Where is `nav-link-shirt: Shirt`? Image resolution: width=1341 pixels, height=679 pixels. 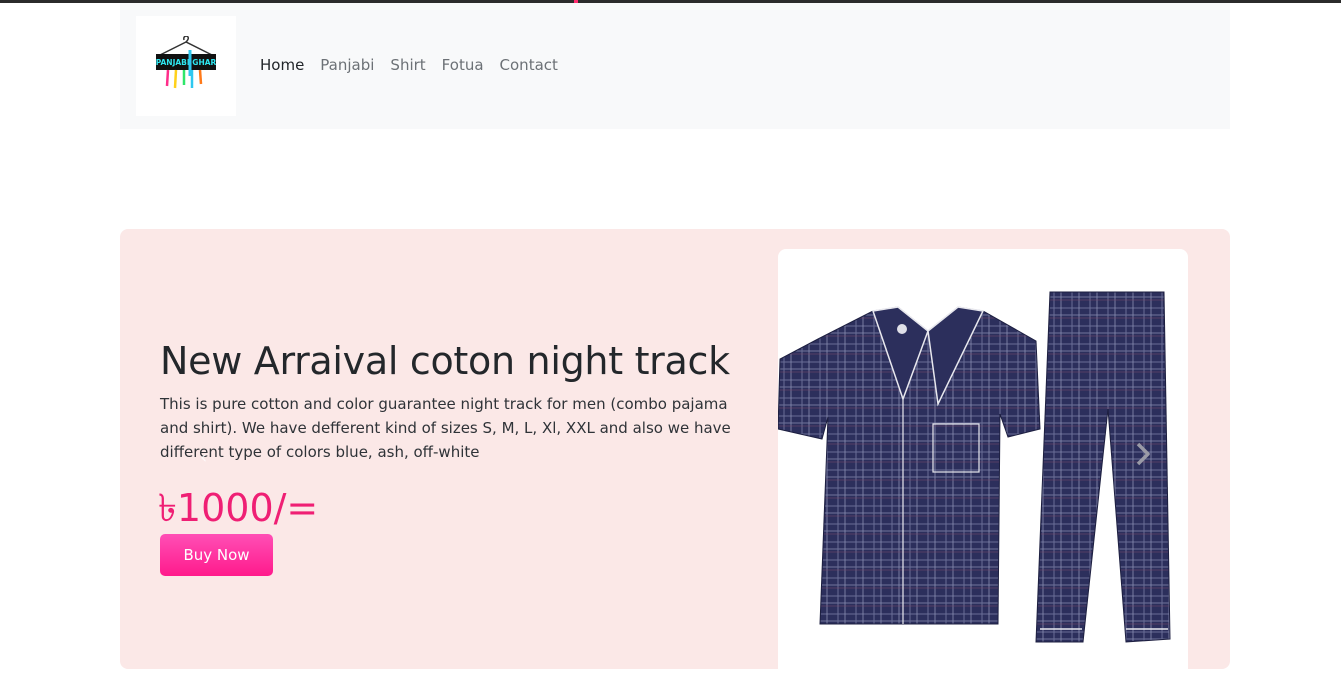 nav-link-shirt: Shirt is located at coordinates (407, 65).